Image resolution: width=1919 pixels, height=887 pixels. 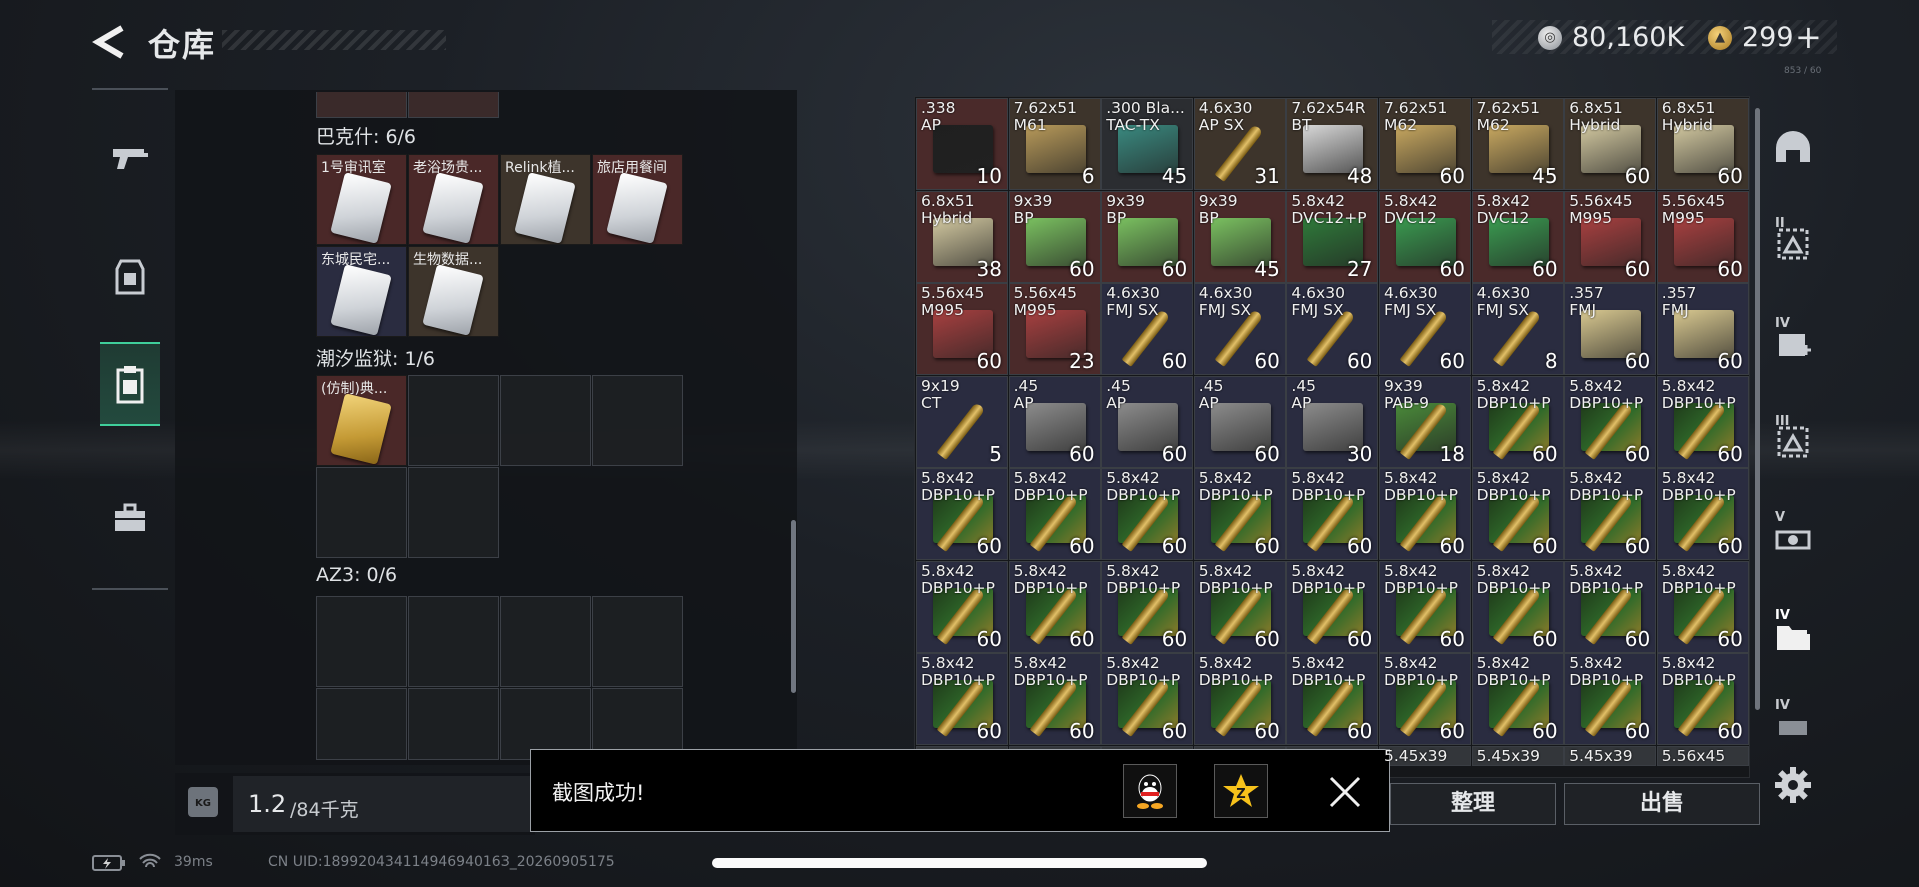 What do you see at coordinates (1517, 144) in the screenshot?
I see `ammo-item: 7.62x51 M62 45` at bounding box center [1517, 144].